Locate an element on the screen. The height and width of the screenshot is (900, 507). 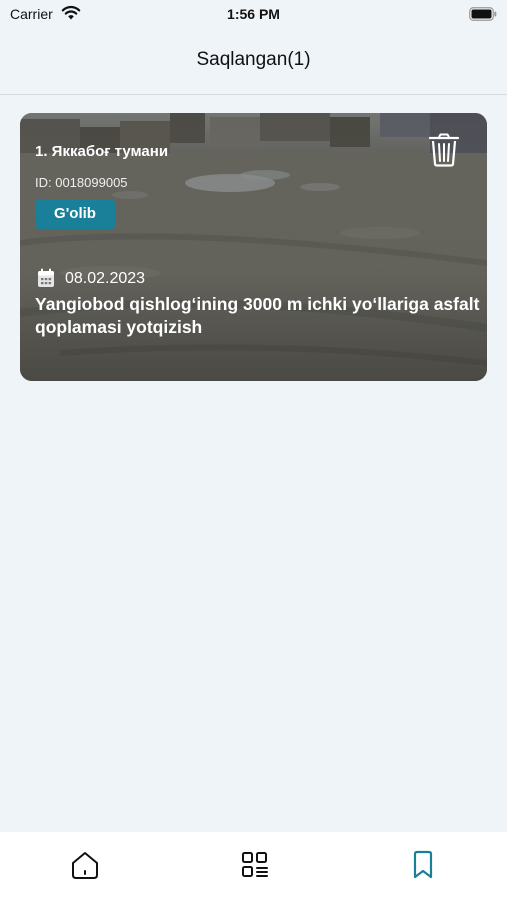
bottom-nav is located at coordinates (253, 866).